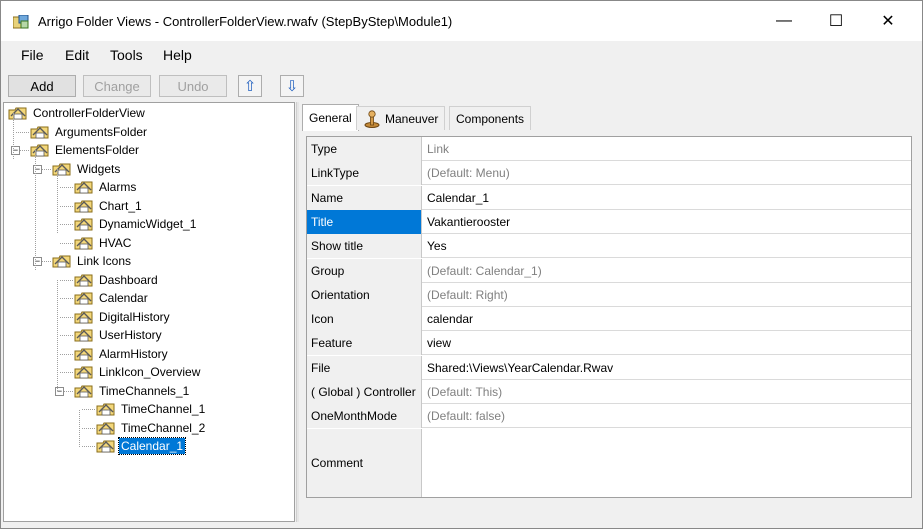 The image size is (923, 529). What do you see at coordinates (77, 55) in the screenshot?
I see `menu-edit: Edit` at bounding box center [77, 55].